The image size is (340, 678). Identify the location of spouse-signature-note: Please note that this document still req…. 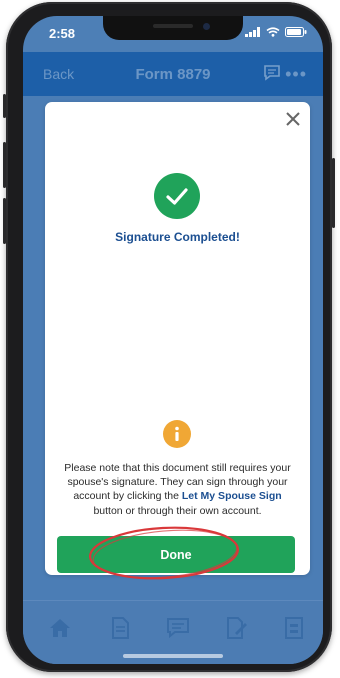
(177, 489).